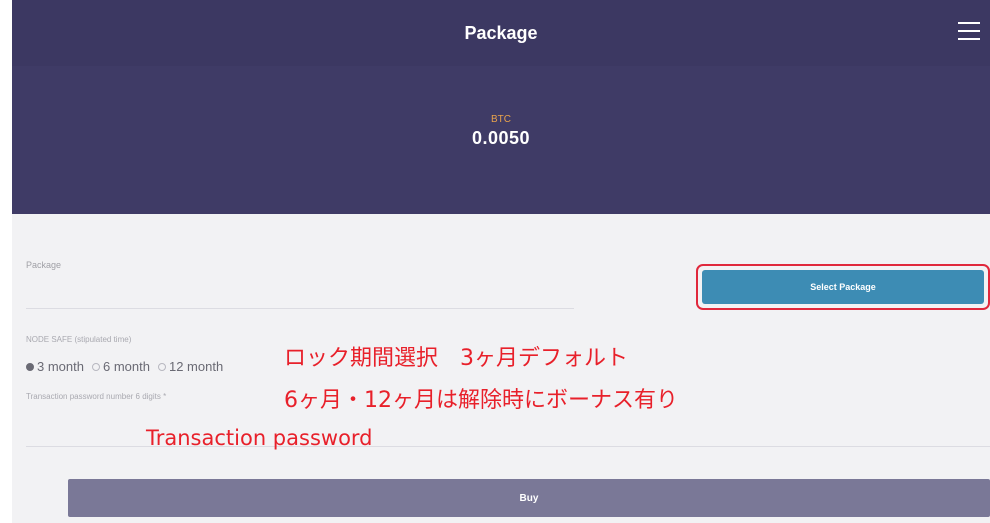  Describe the element at coordinates (969, 31) in the screenshot. I see `hamburger-menu-icon` at that location.